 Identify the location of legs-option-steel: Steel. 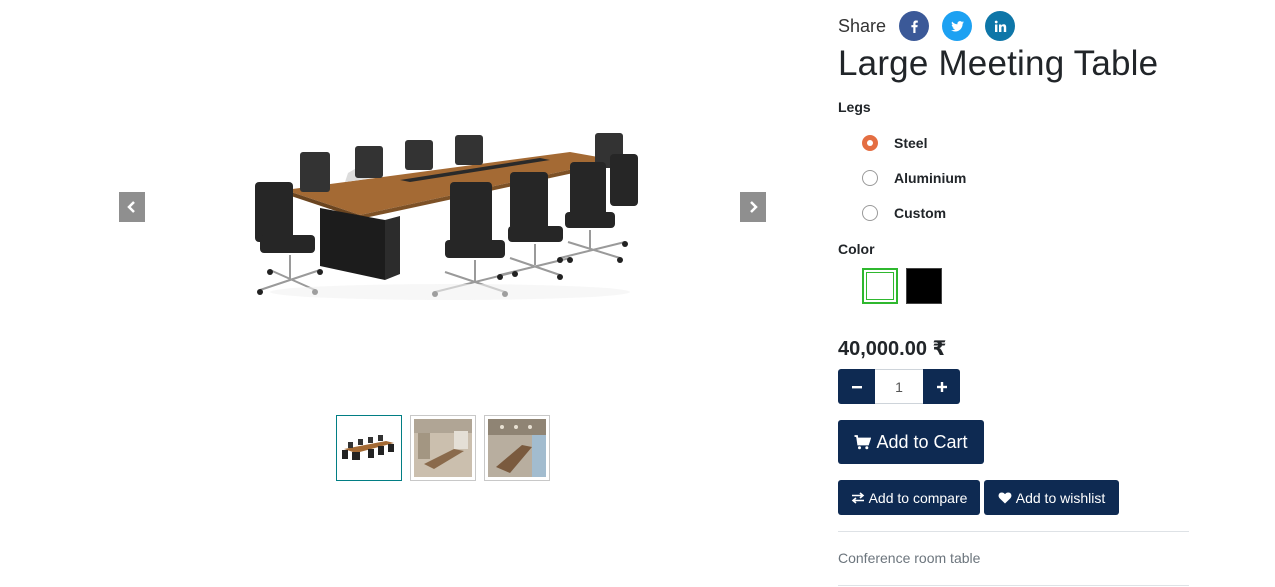
(894, 143).